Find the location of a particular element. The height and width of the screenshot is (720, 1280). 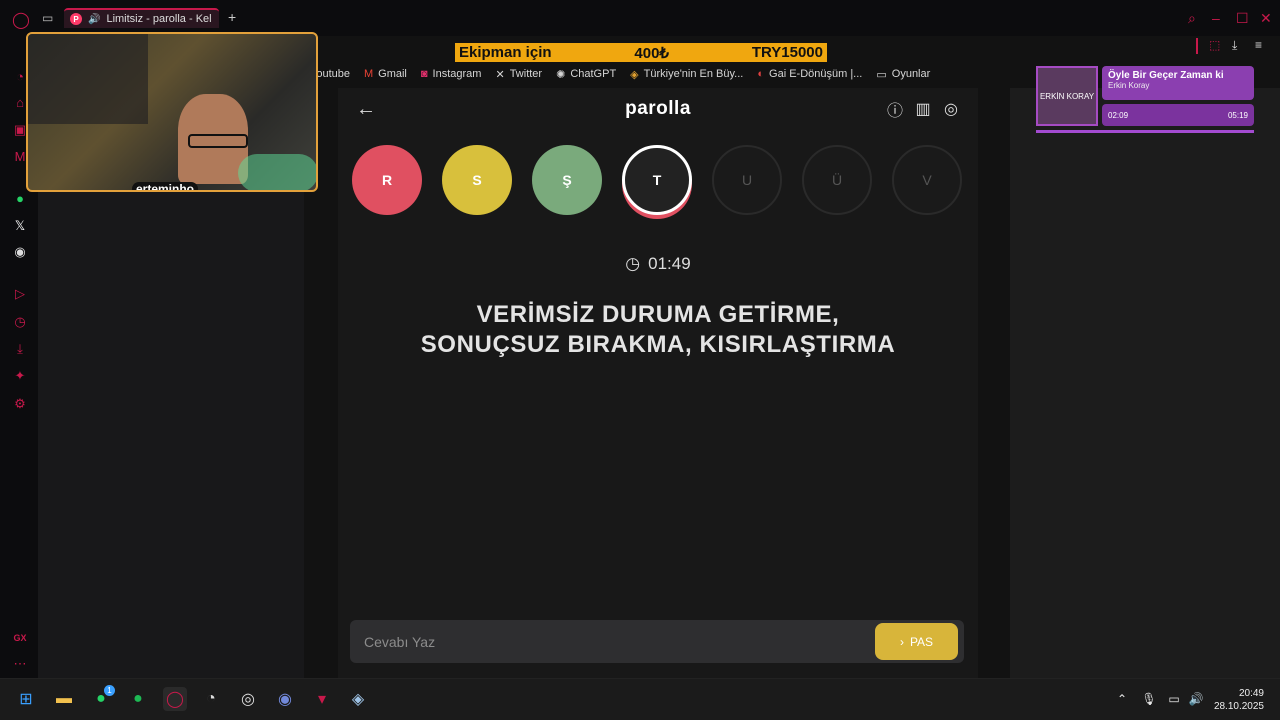

tab-menu-icon: ▭ is located at coordinates (47, 18).